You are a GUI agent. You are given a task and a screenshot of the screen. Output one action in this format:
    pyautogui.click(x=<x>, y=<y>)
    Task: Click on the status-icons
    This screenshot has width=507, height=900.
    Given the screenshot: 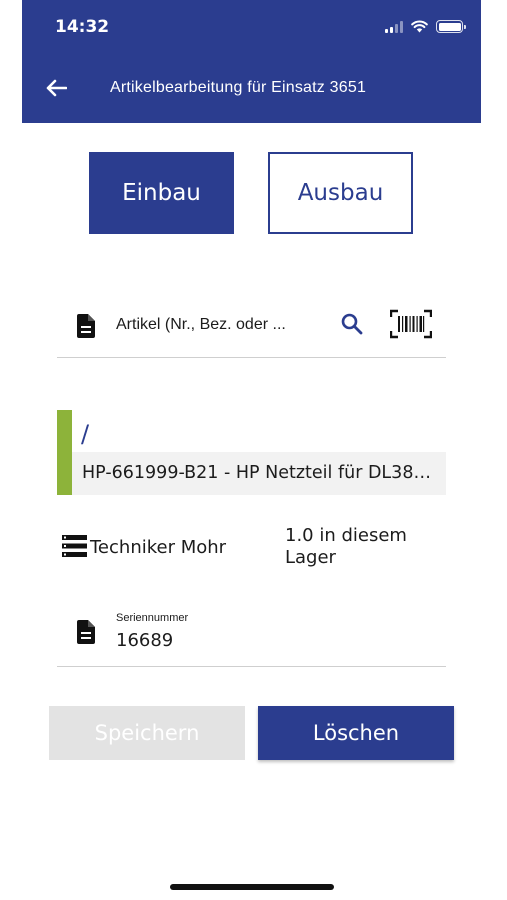 What is the action you would take?
    pyautogui.click(x=425, y=26)
    